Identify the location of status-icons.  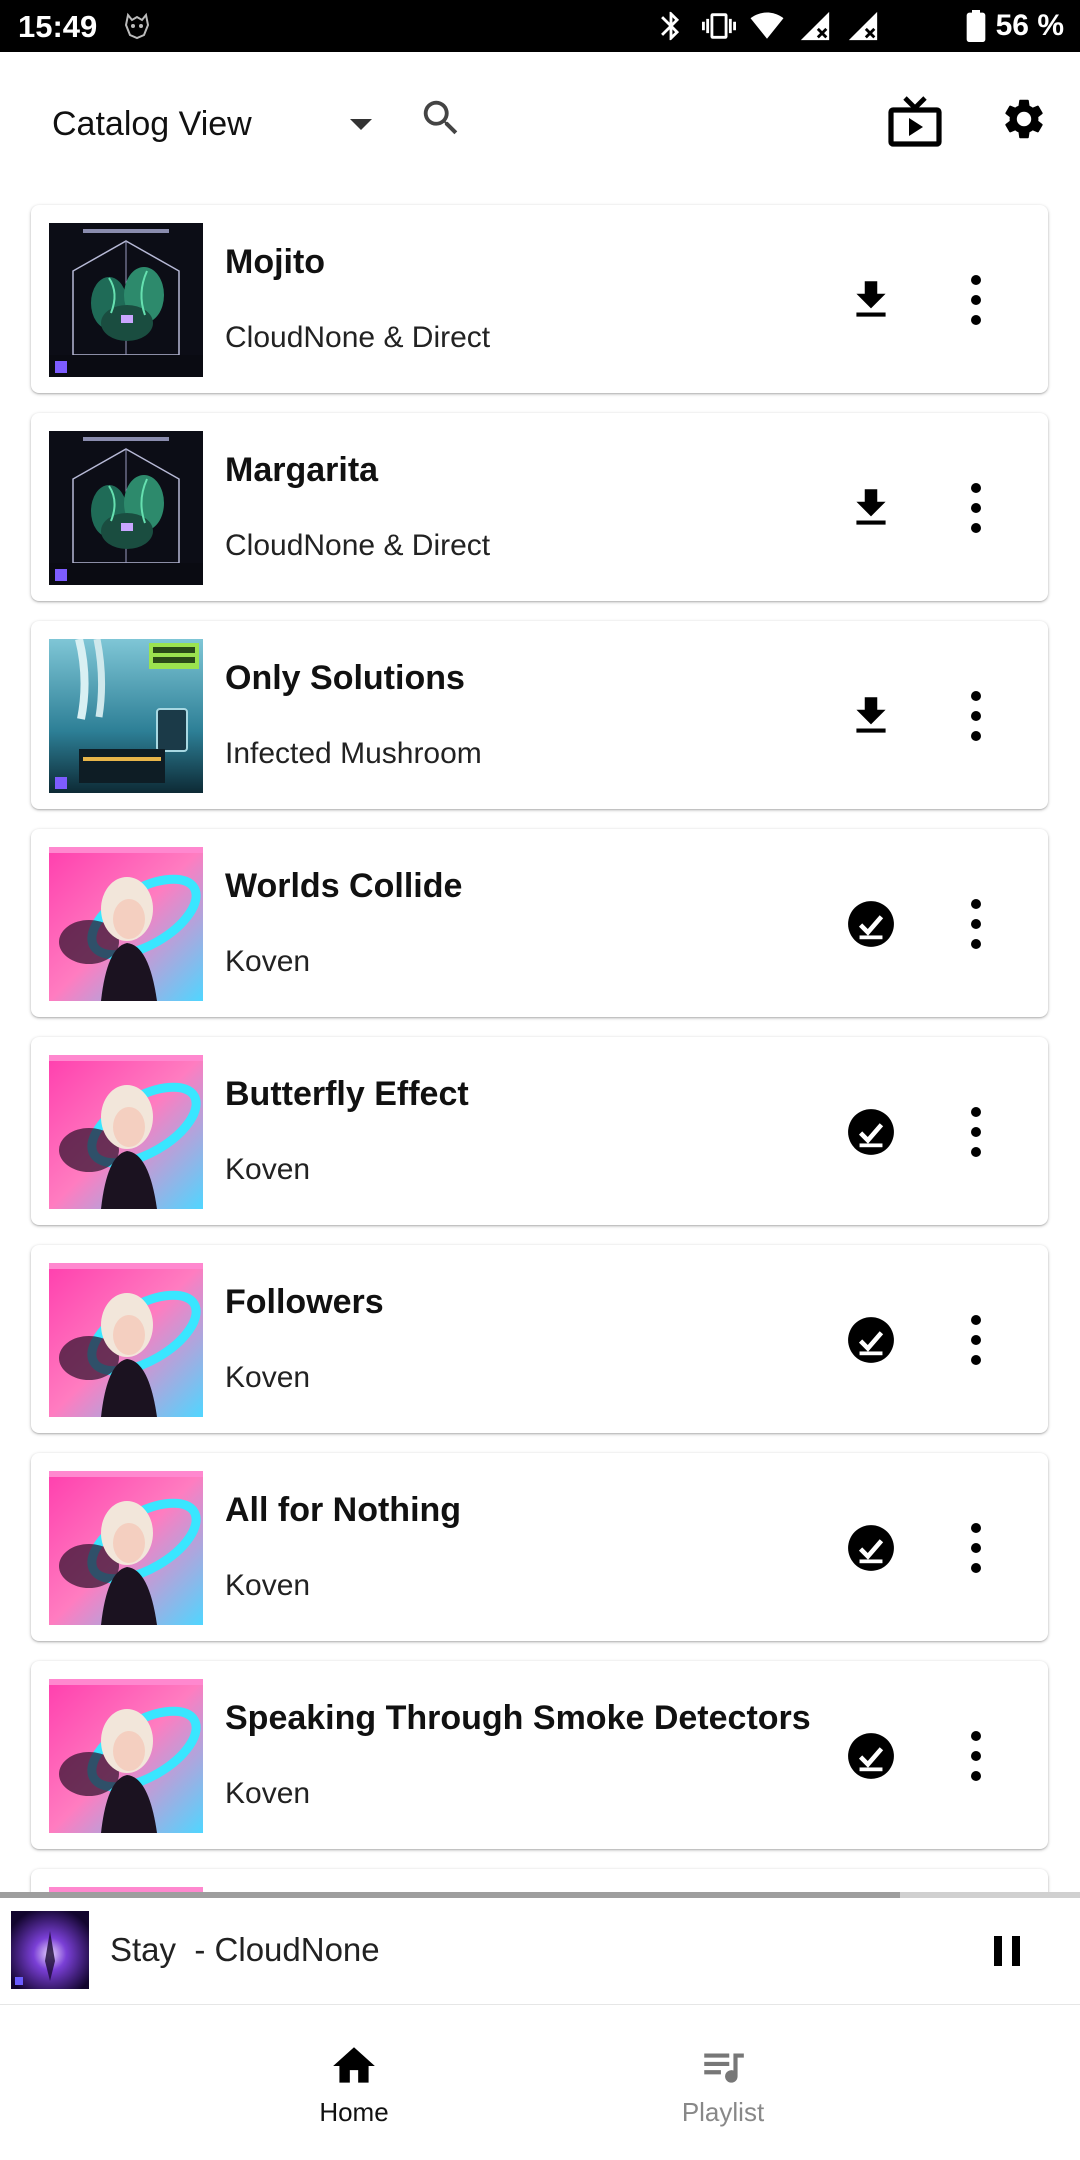
(767, 26).